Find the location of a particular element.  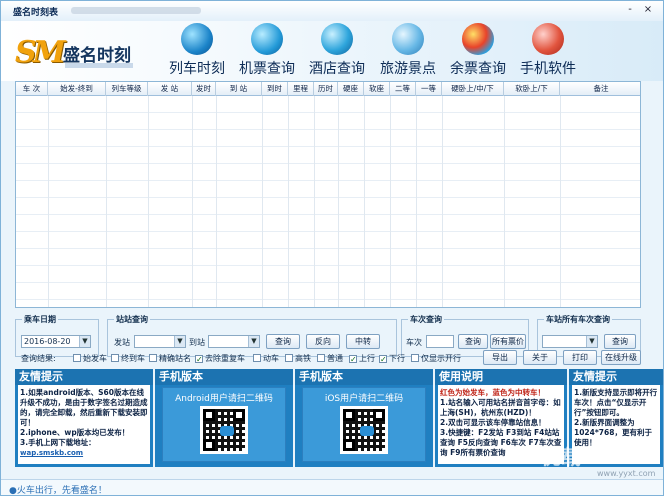

station-trains-select: ▼ is located at coordinates (570, 341).